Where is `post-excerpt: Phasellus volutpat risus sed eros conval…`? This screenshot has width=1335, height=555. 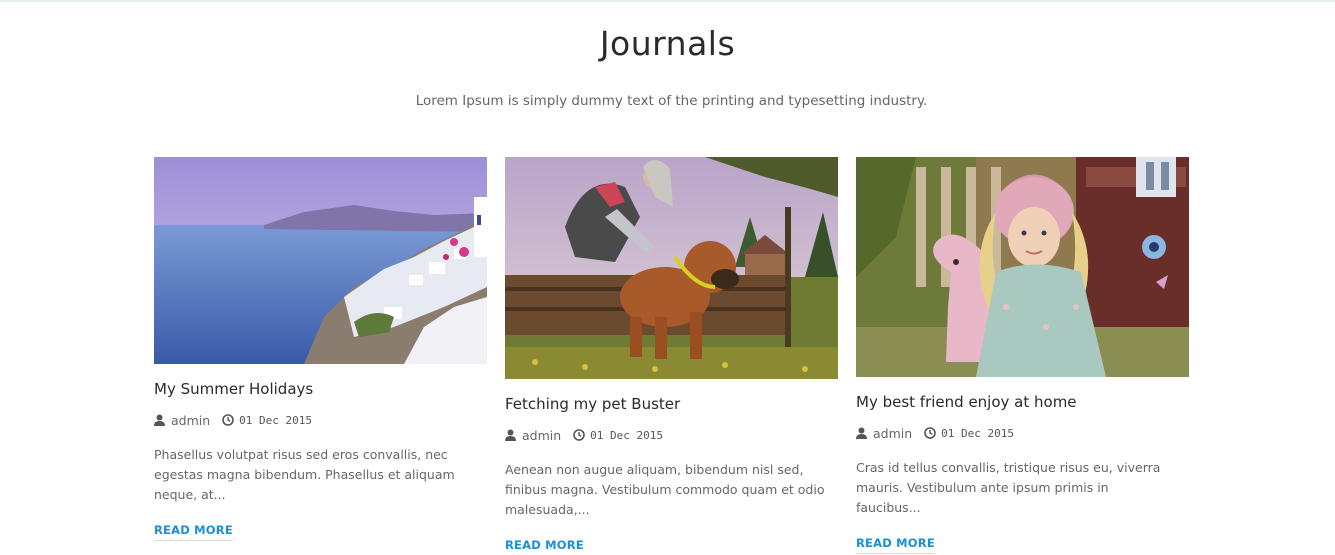
post-excerpt: Phasellus volutpat risus sed eros conval… is located at coordinates (304, 474).